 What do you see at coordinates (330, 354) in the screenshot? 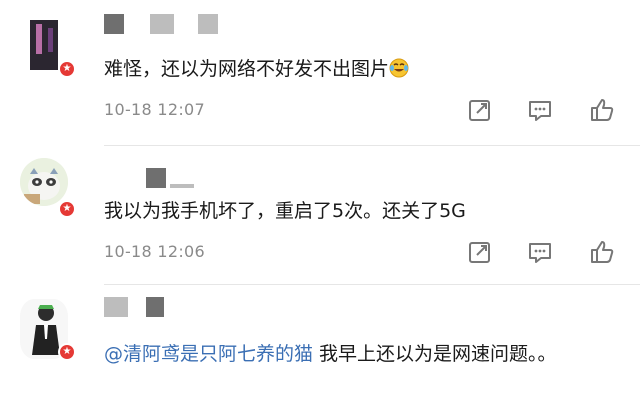
I see `comment-text: @清阿鸢是只阿七养的猫 我早上还以为是网速问题。。` at bounding box center [330, 354].